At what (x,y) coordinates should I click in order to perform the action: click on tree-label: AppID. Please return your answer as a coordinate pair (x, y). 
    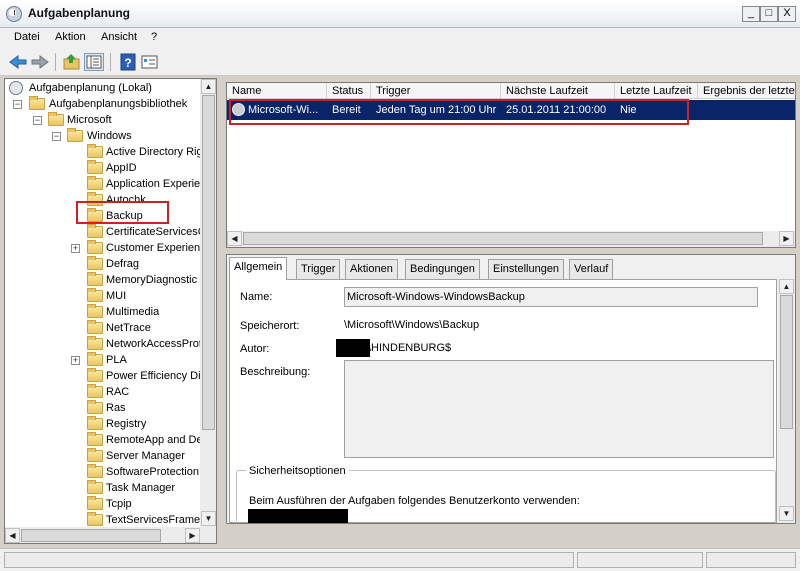
    Looking at the image, I should click on (121, 168).